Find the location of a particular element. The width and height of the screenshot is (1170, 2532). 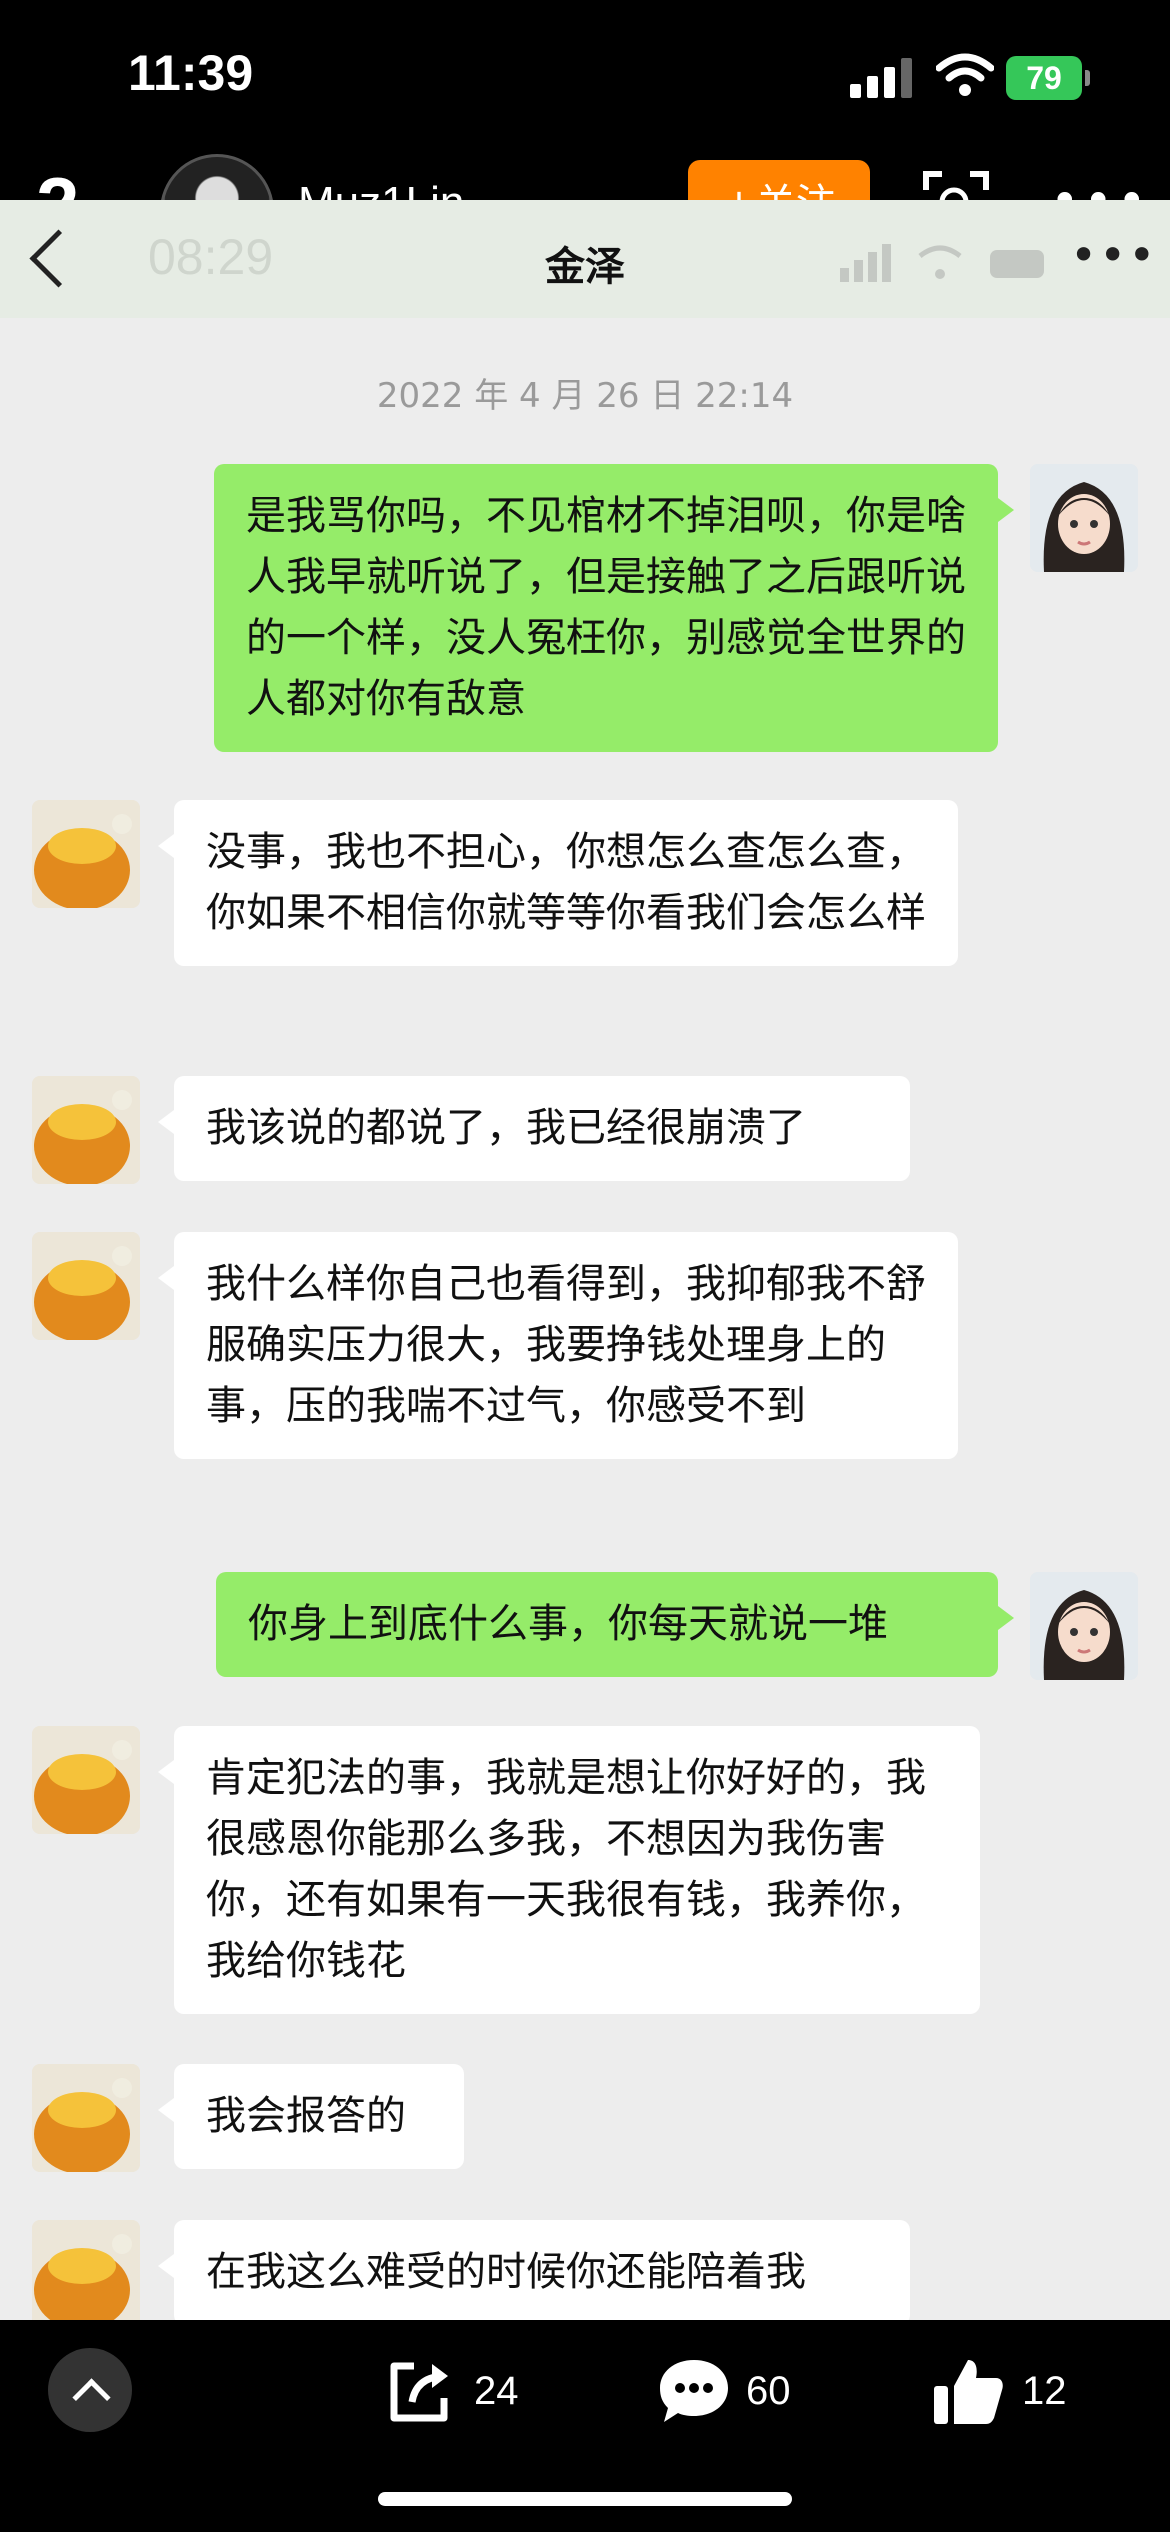

comment-icon is located at coordinates (694, 2391).